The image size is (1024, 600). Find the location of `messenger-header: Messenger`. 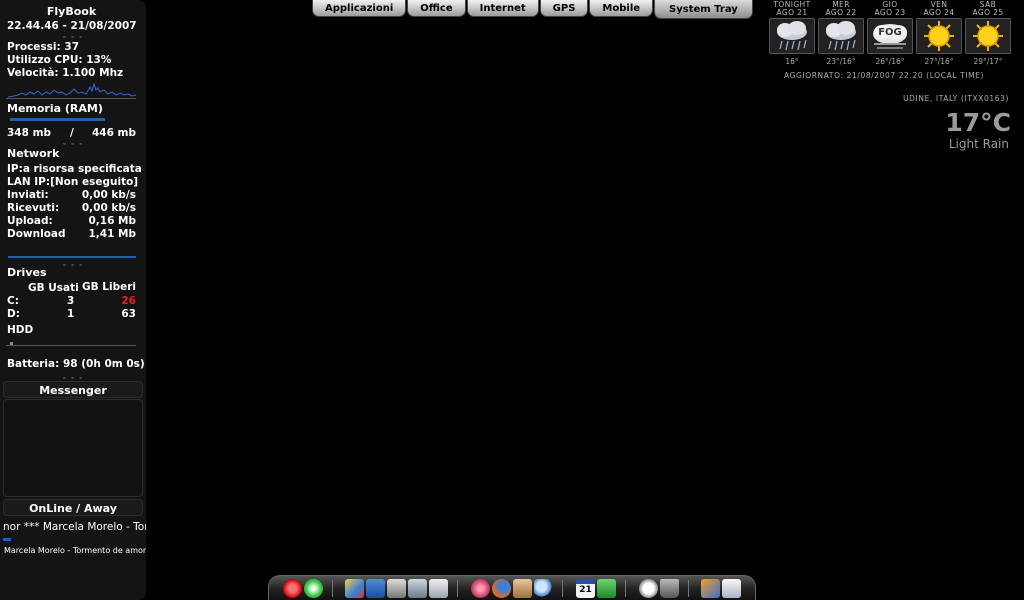

messenger-header: Messenger is located at coordinates (73, 389).